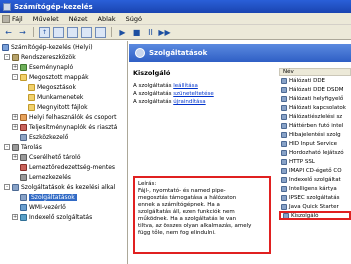  What do you see at coordinates (185, 86) in the screenshot?
I see `stop-service-link: leállítása` at bounding box center [185, 86].